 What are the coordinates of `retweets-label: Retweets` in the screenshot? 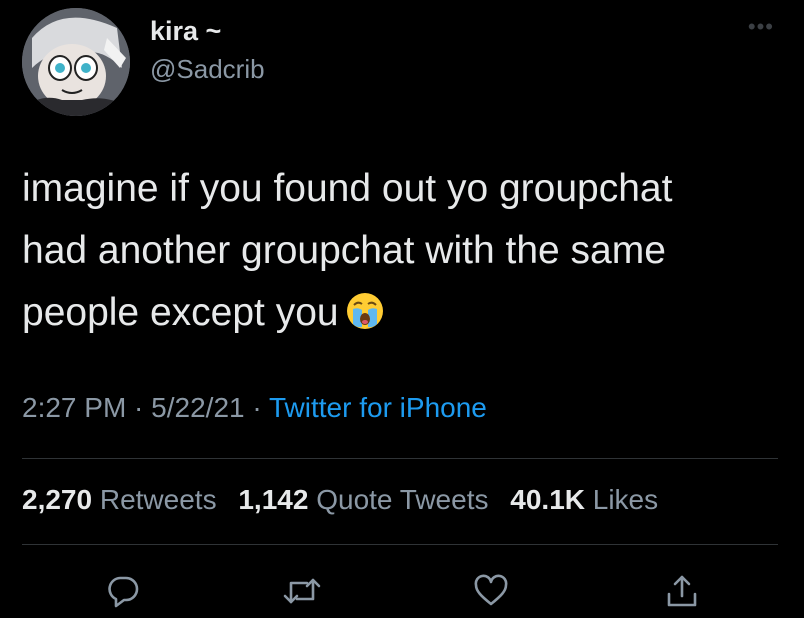 It's located at (158, 499).